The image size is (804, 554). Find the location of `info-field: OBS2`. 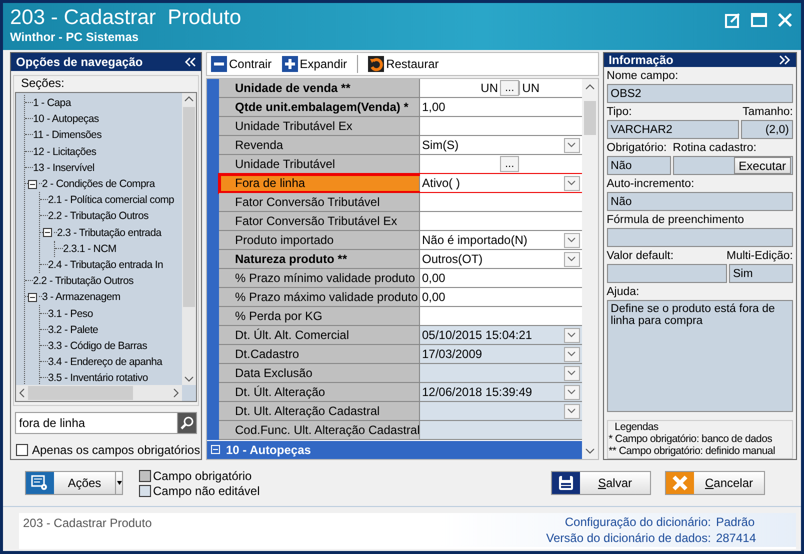

info-field: OBS2 is located at coordinates (699, 93).